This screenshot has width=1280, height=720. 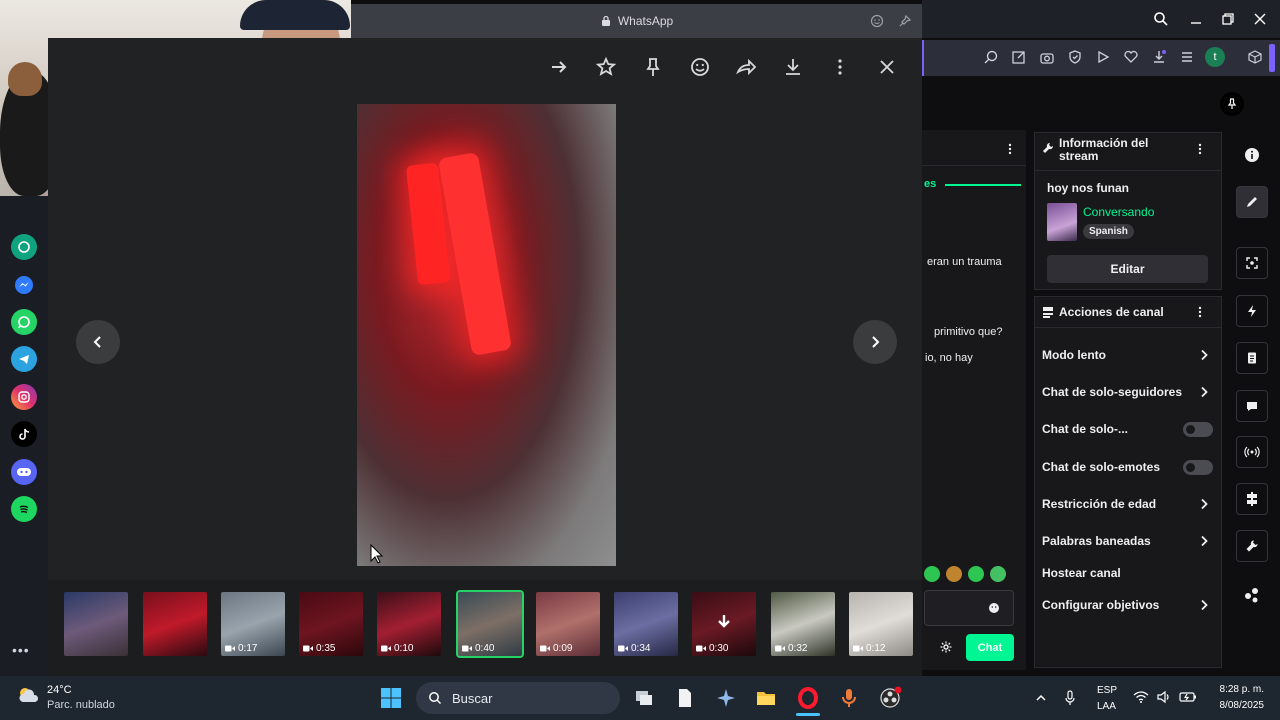 I want to click on shield-icon, so click(x=1075, y=57).